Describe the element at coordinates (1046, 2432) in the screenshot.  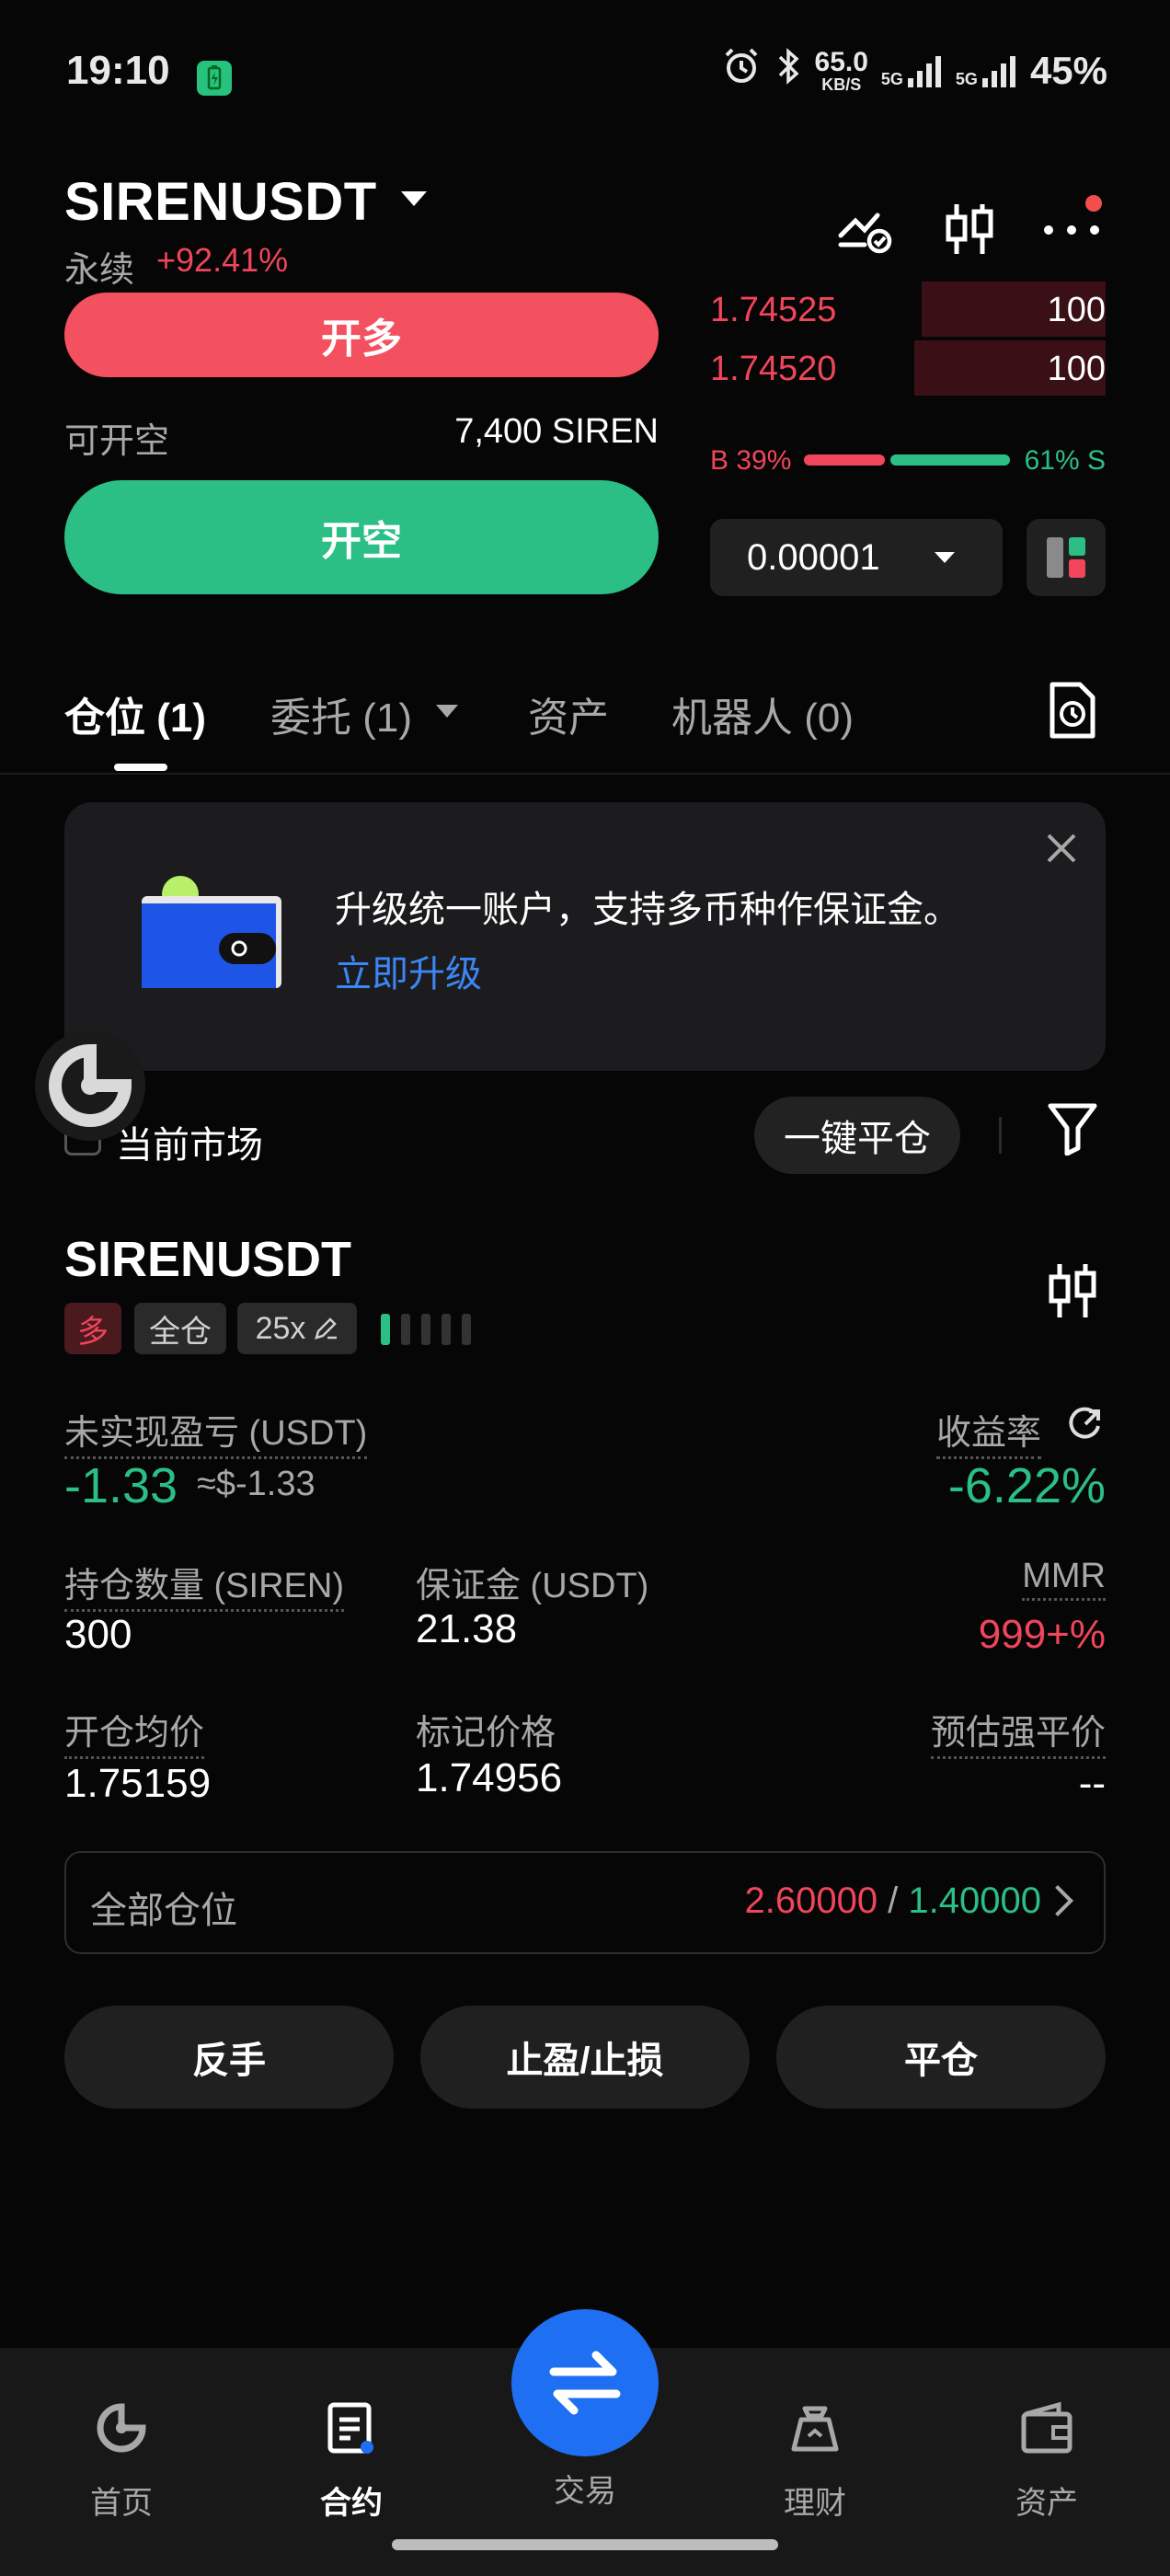
I see `wallet-icon` at that location.